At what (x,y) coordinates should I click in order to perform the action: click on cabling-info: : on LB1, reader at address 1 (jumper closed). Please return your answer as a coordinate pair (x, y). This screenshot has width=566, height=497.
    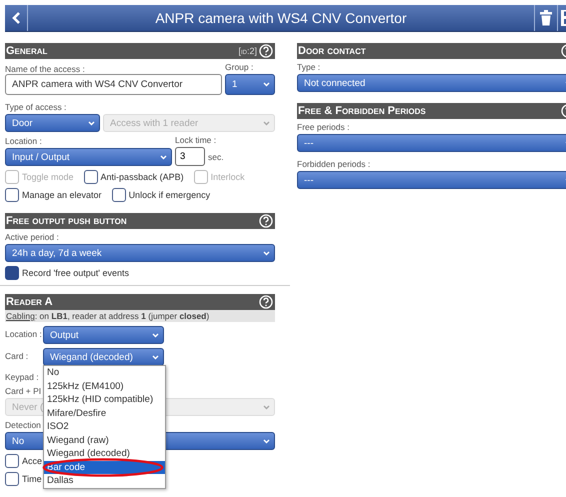
    Looking at the image, I should click on (122, 316).